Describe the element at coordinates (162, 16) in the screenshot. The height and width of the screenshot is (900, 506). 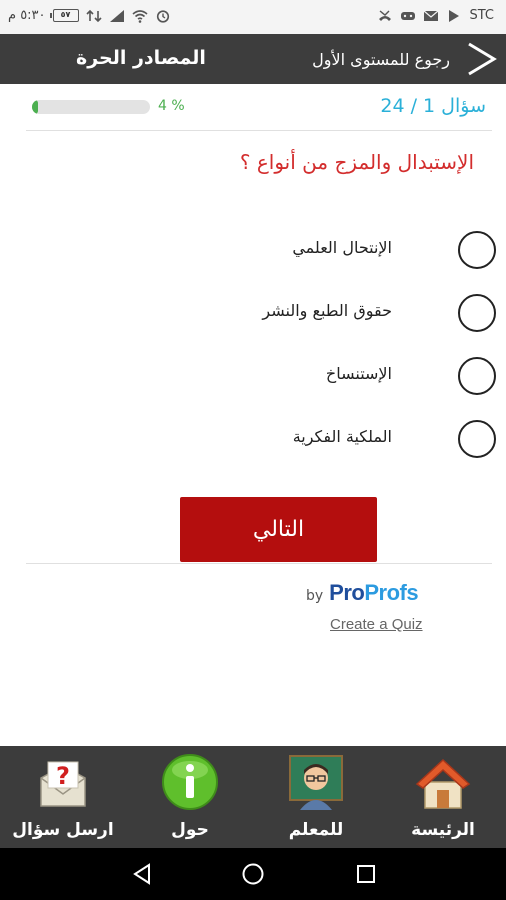
I see `alarm-icon` at that location.